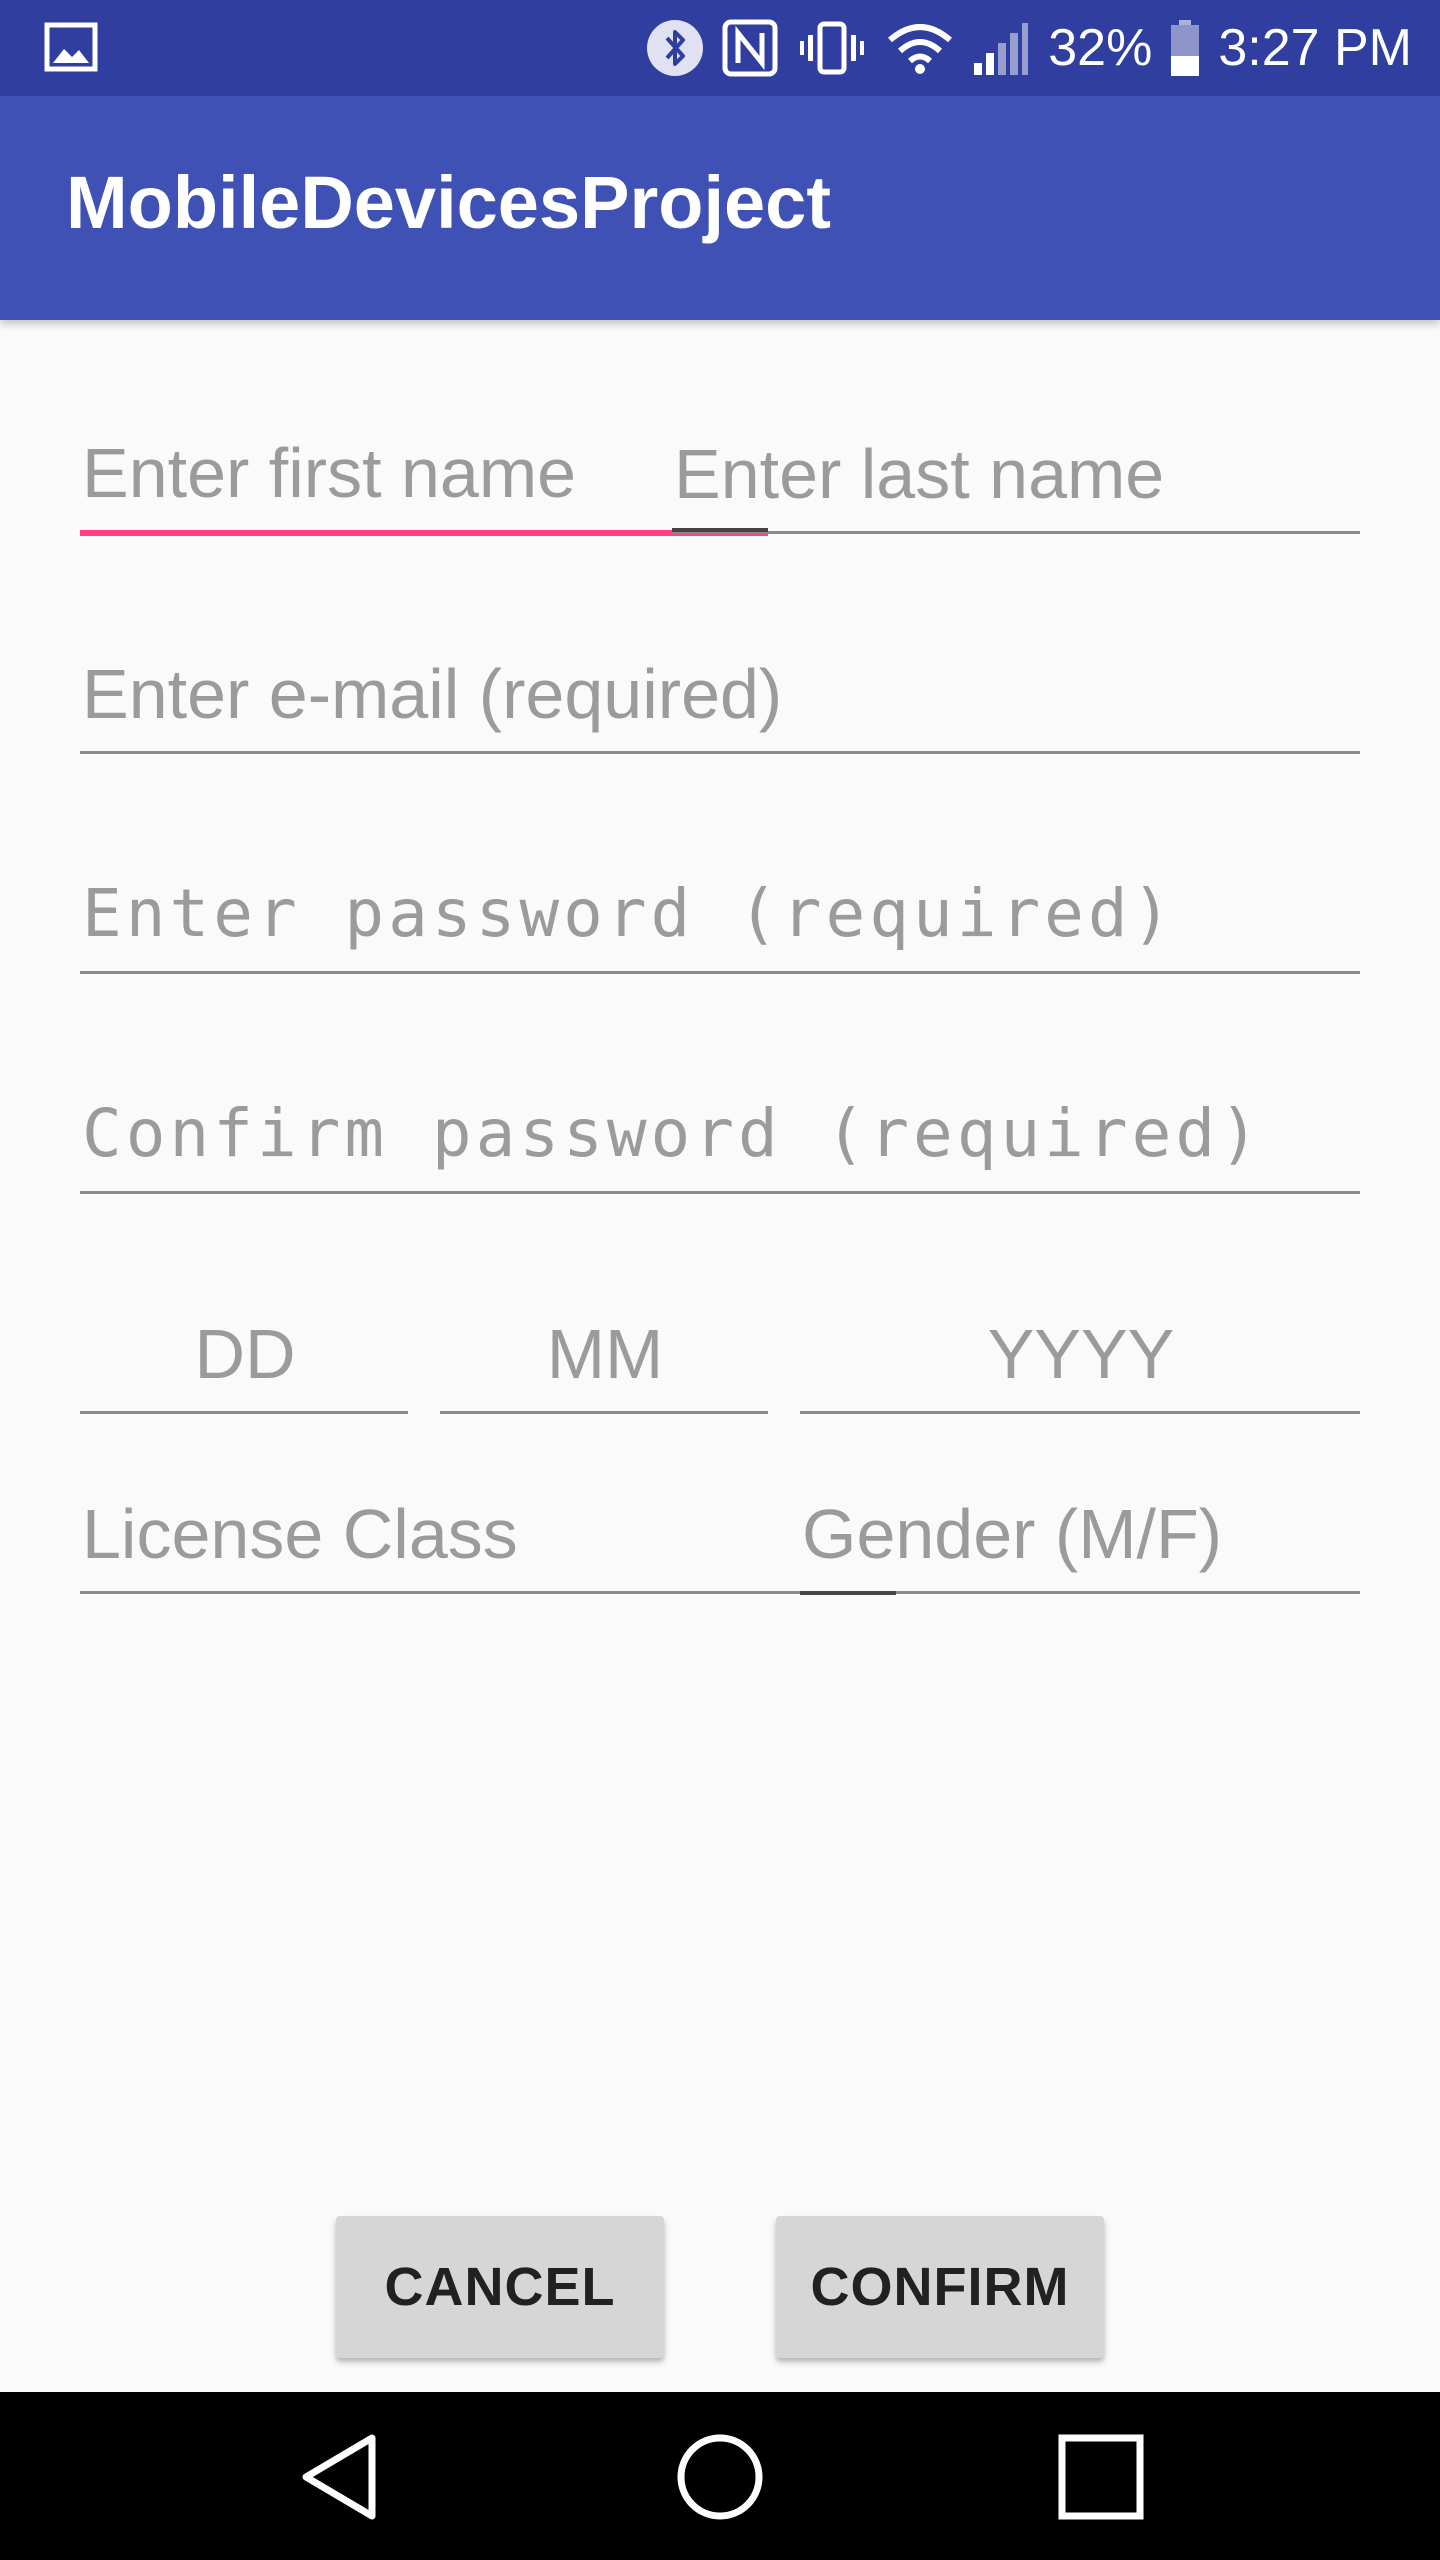 The image size is (1440, 2560). Describe the element at coordinates (500, 2287) in the screenshot. I see `cancel-button: CANCEL` at that location.